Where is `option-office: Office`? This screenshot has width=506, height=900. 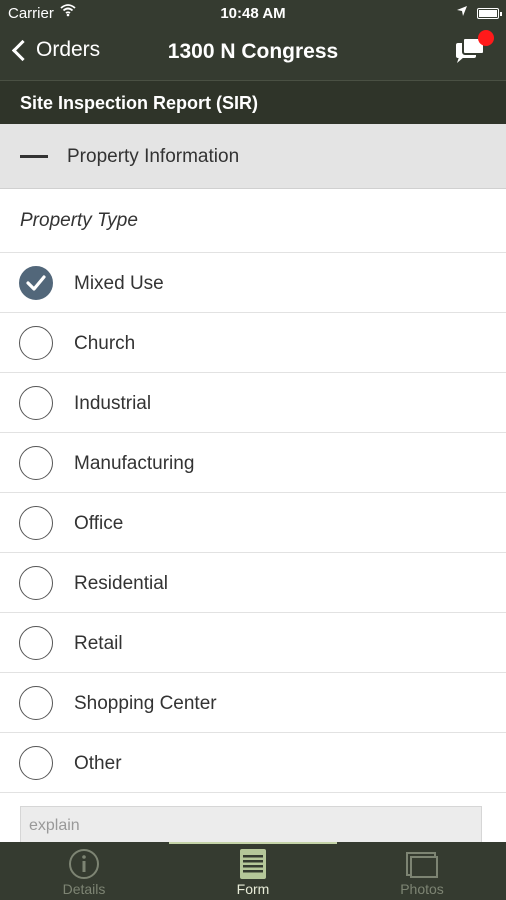
option-office: Office is located at coordinates (253, 523).